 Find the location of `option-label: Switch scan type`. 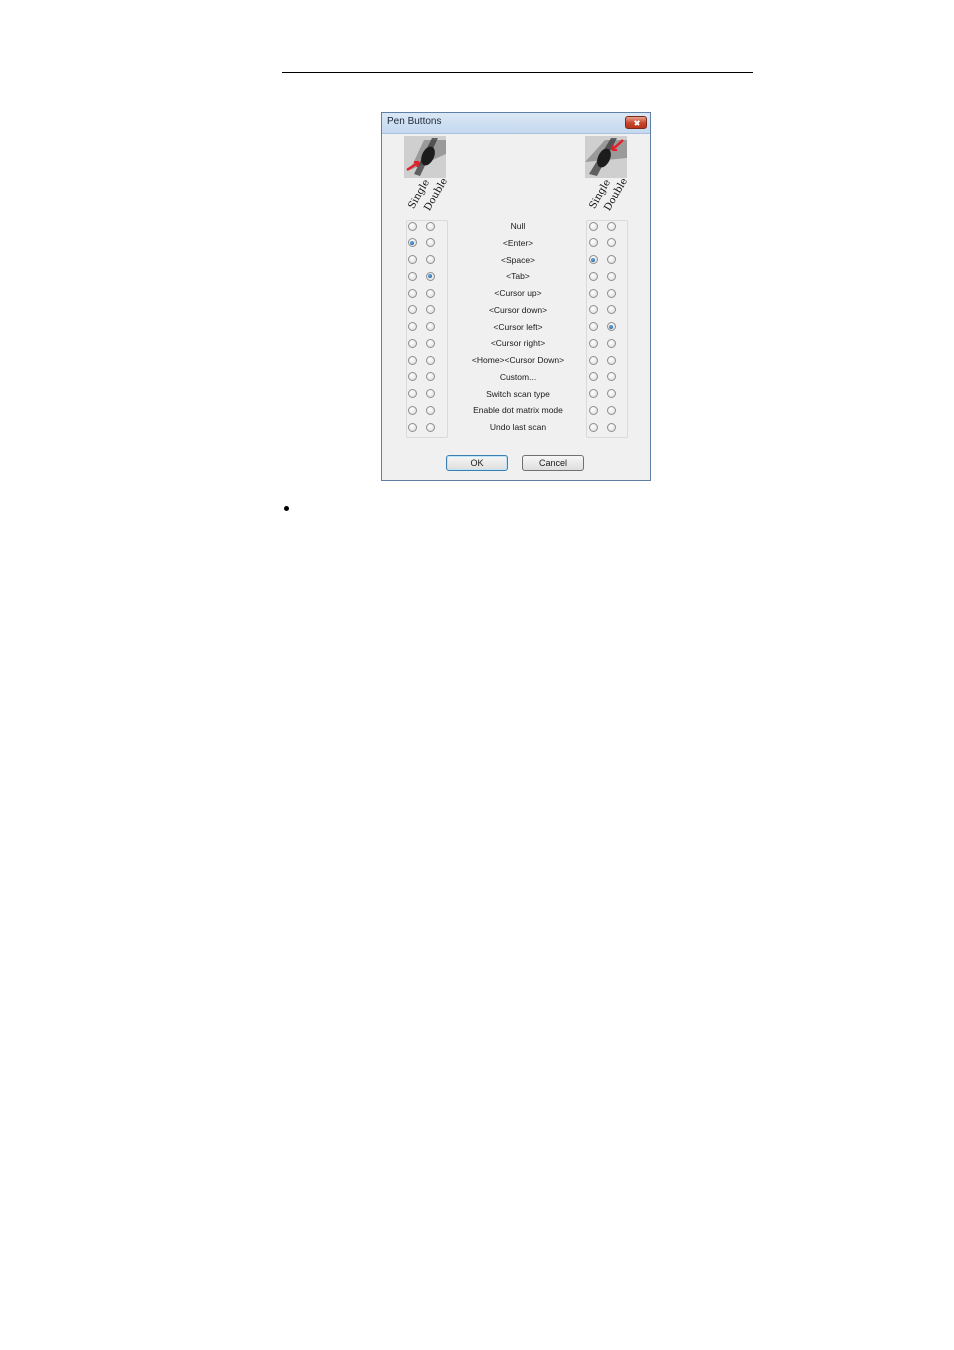

option-label: Switch scan type is located at coordinates (518, 393).